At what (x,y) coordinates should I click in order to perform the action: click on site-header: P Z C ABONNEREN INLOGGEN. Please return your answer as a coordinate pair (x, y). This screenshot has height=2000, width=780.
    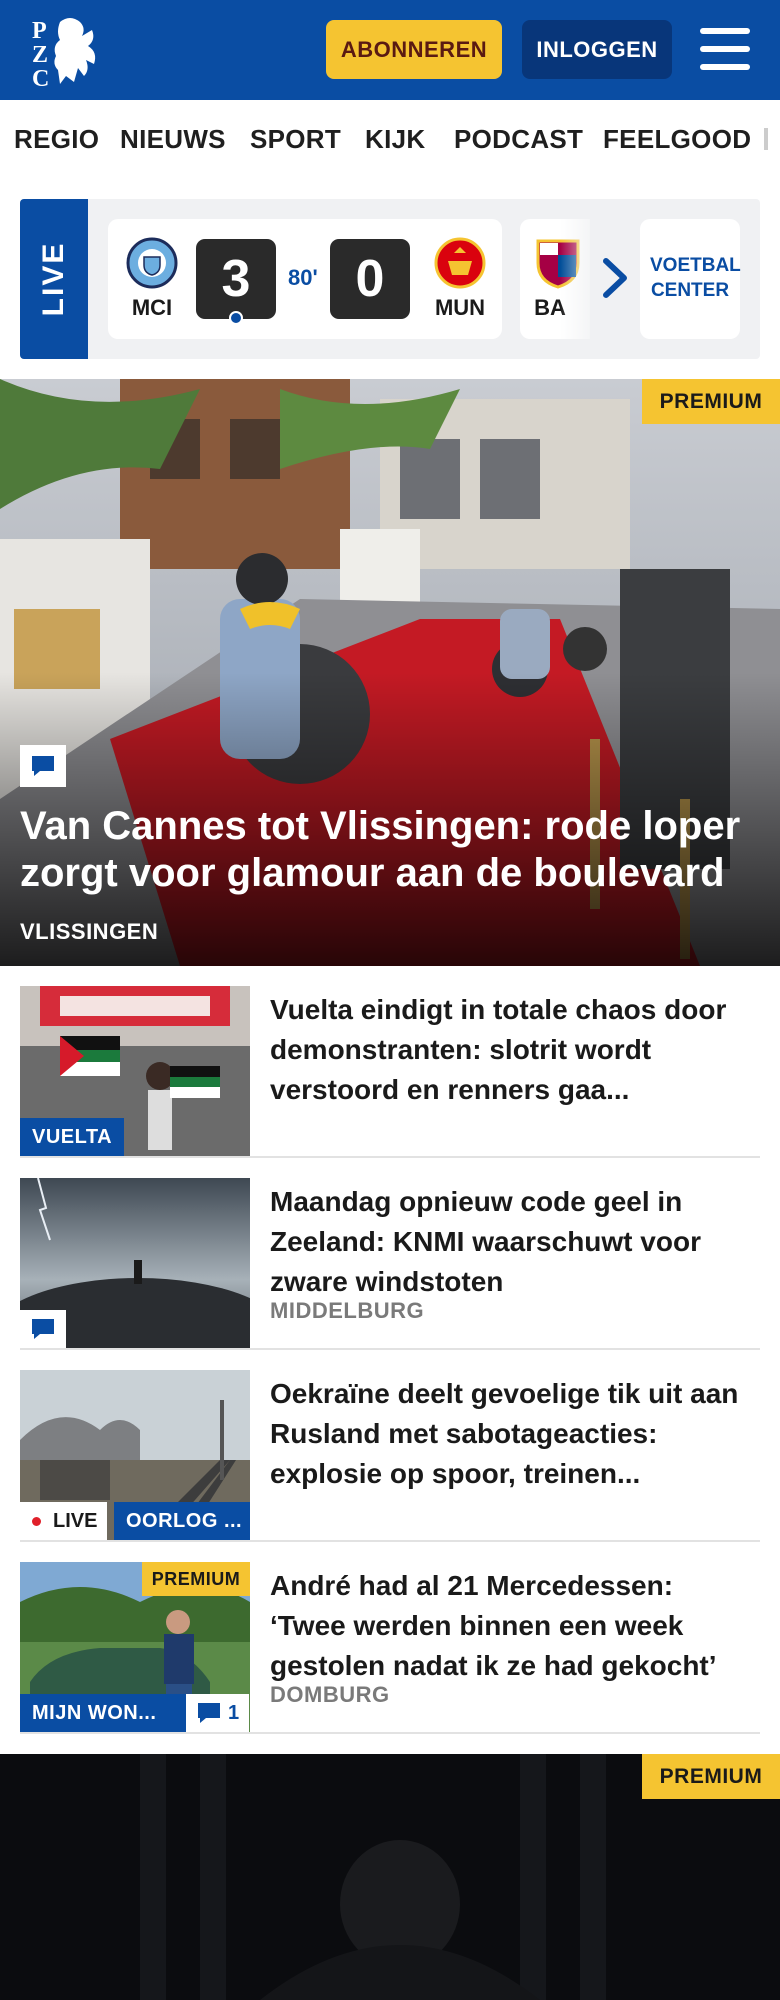
    Looking at the image, I should click on (390, 50).